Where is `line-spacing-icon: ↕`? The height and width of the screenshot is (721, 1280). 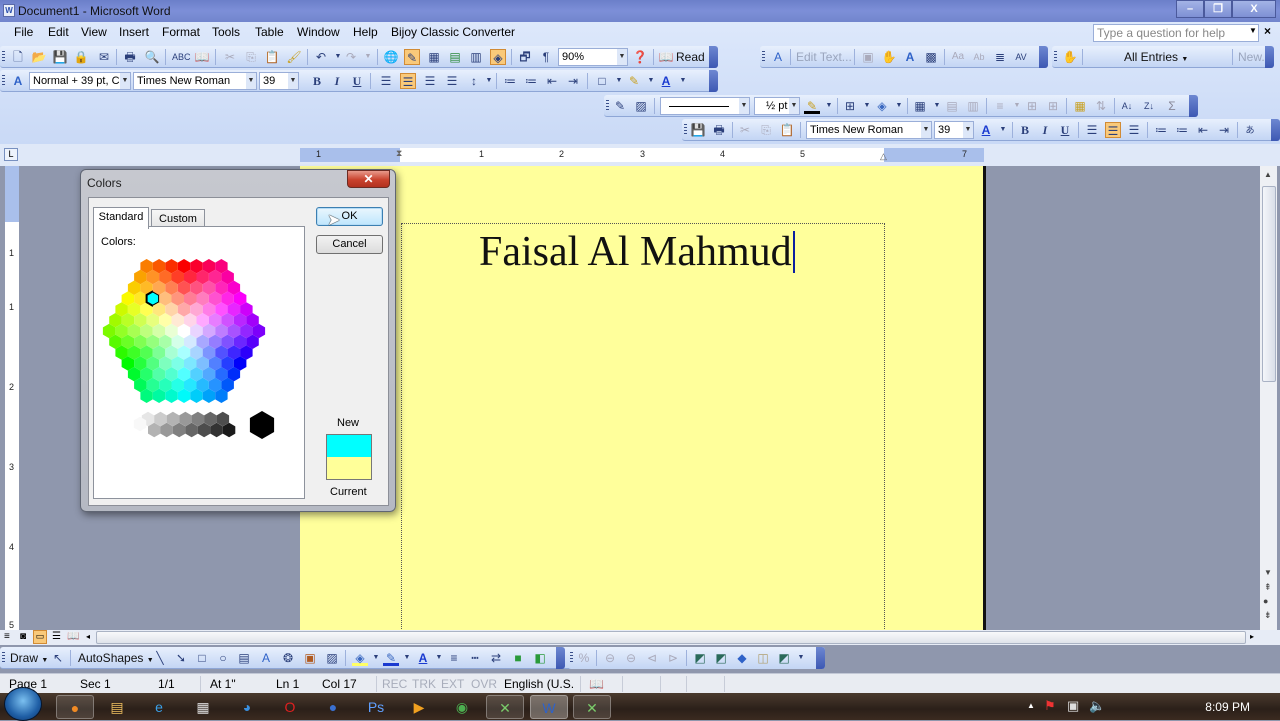 line-spacing-icon: ↕ is located at coordinates (474, 81).